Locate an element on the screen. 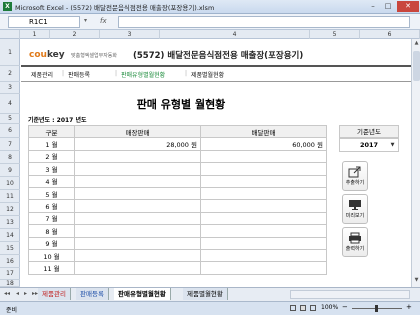 This screenshot has height=315, width=420. column-header: 4 is located at coordinates (235, 34).